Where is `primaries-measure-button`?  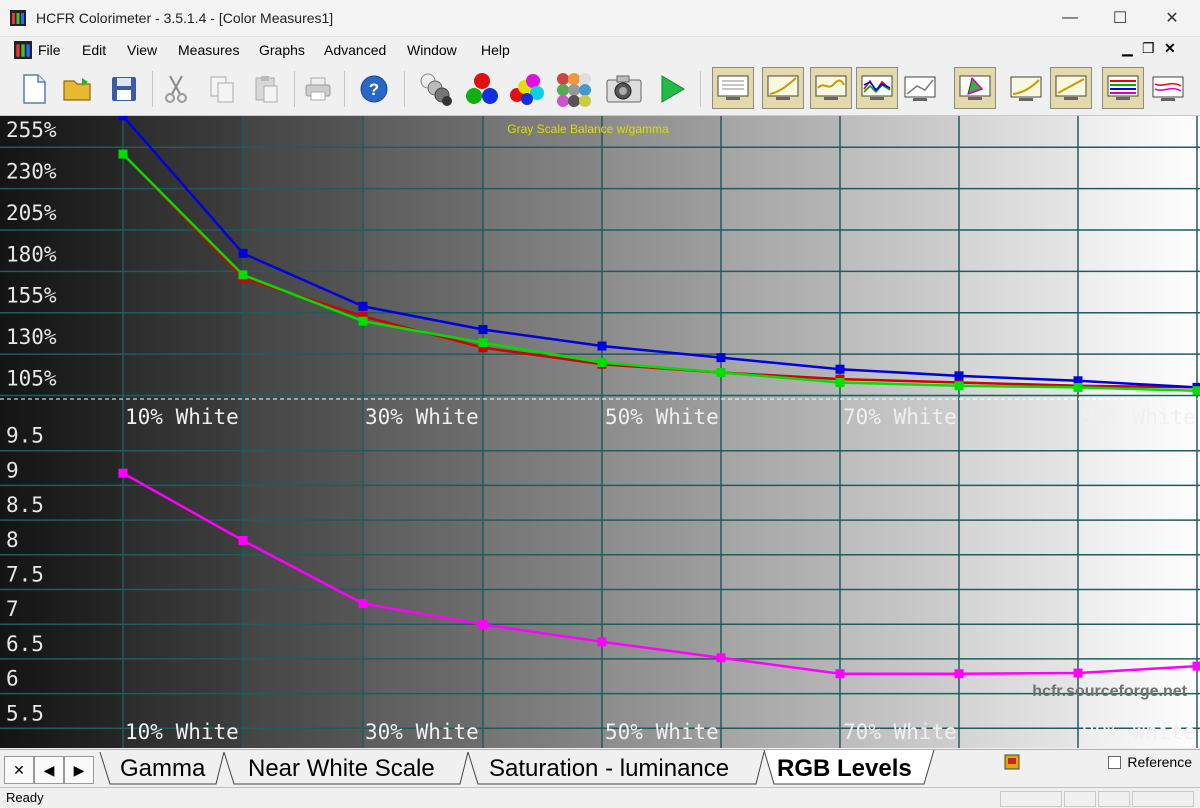
primaries-measure-button is located at coordinates (482, 89).